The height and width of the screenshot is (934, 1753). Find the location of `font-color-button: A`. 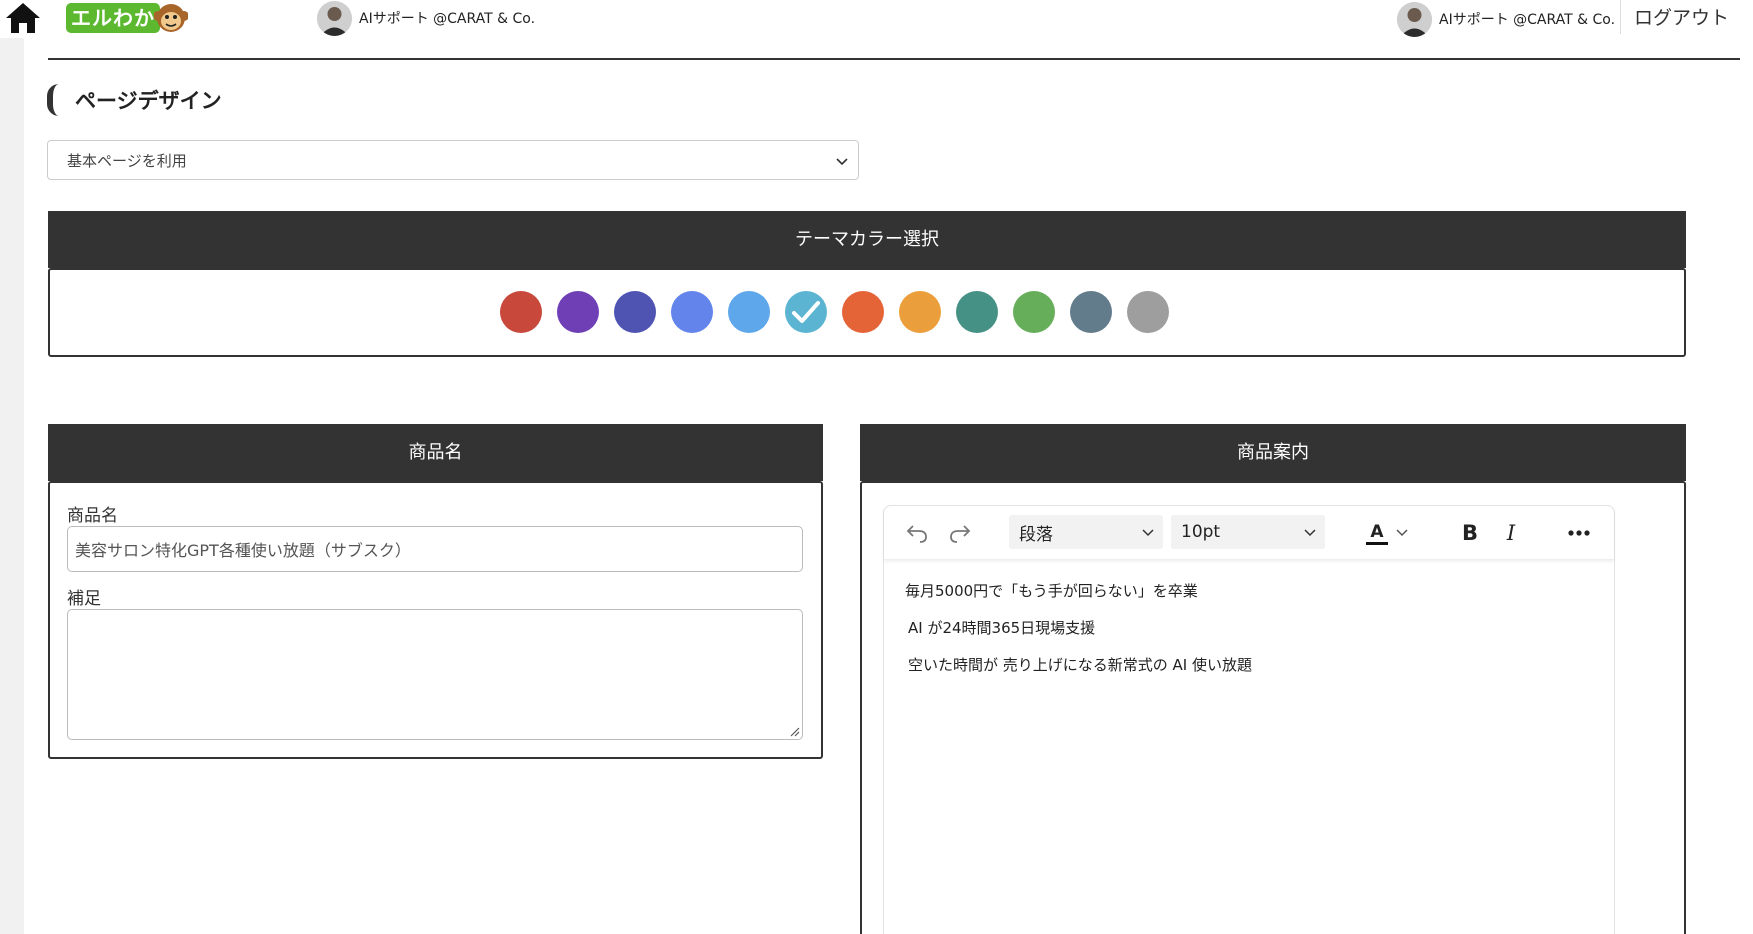

font-color-button: A is located at coordinates (1377, 533).